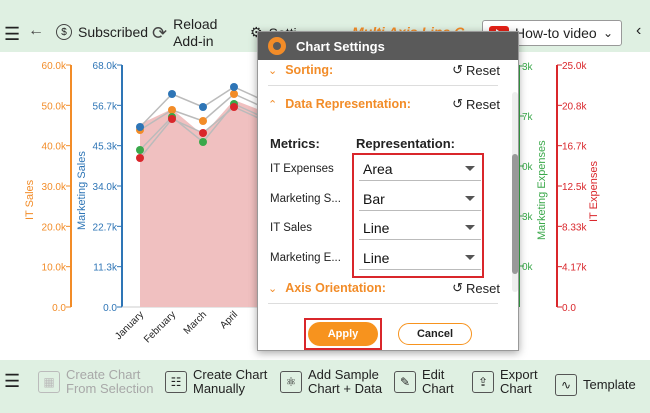 This screenshot has width=650, height=413. What do you see at coordinates (574, 147) in the screenshot?
I see `it-expenses-tick-label: 16.7k` at bounding box center [574, 147].